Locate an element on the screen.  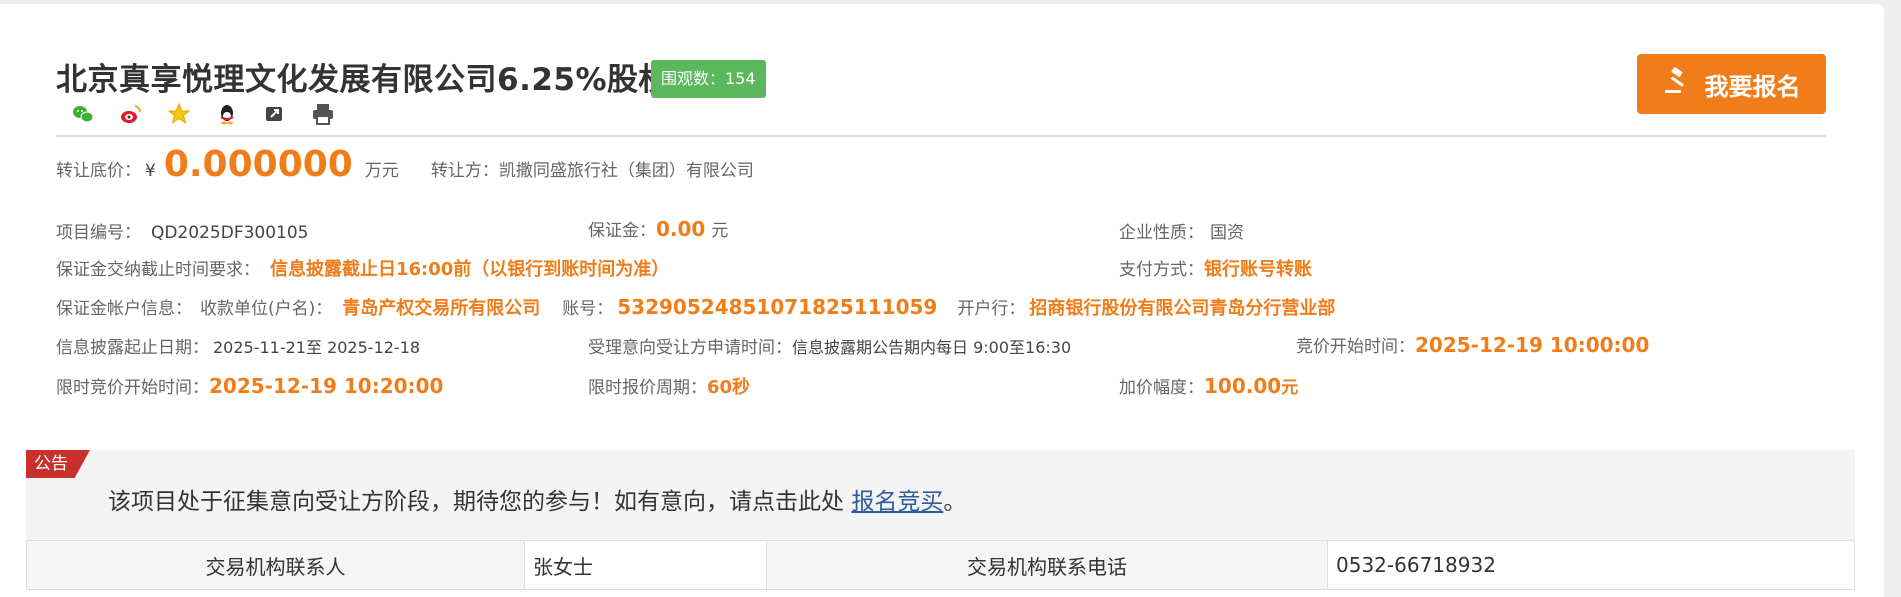
deposit-label: 保证金： is located at coordinates (622, 231).